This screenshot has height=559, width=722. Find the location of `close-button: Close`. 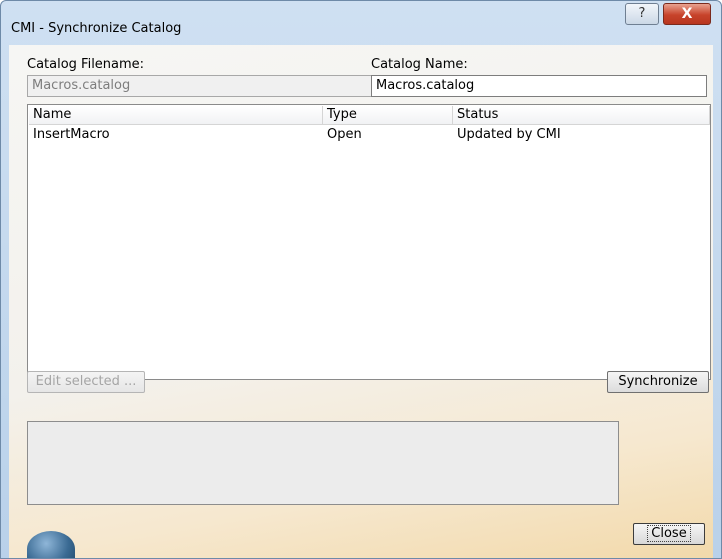

close-button: Close is located at coordinates (669, 534).